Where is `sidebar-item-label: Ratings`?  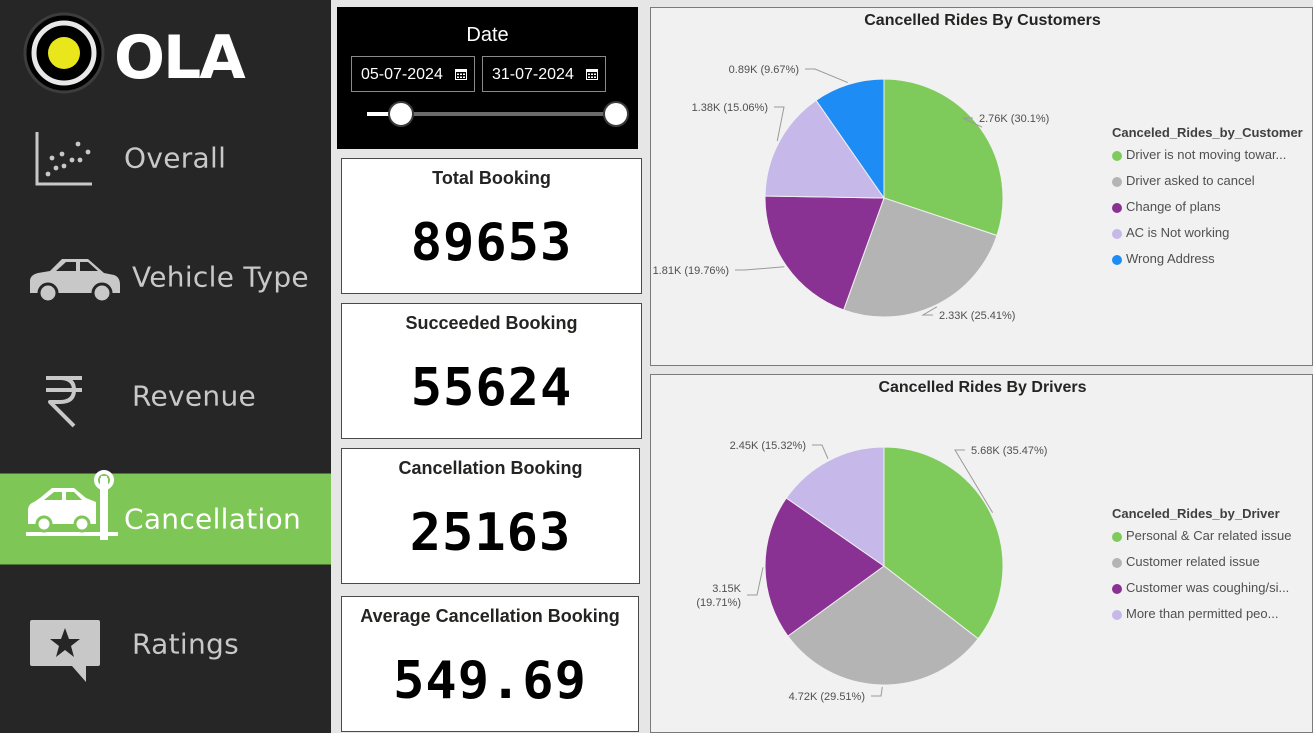
sidebar-item-label: Ratings is located at coordinates (185, 644).